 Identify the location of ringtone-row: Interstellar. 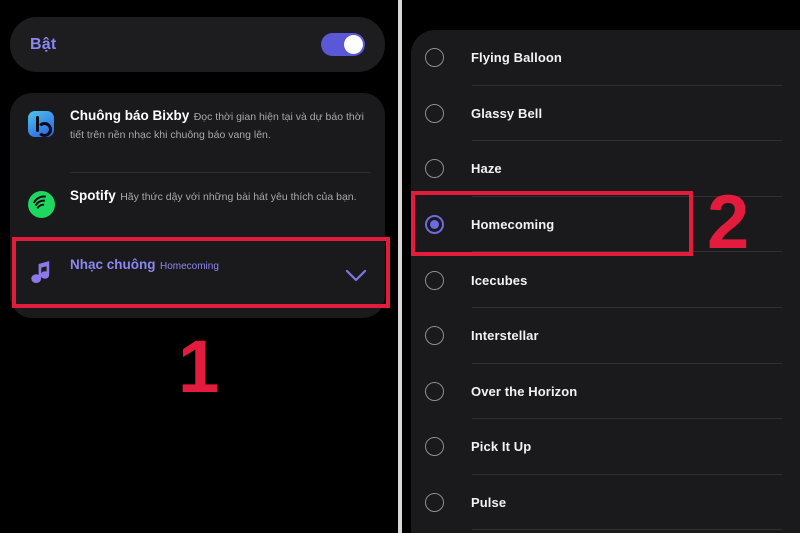
(605, 336).